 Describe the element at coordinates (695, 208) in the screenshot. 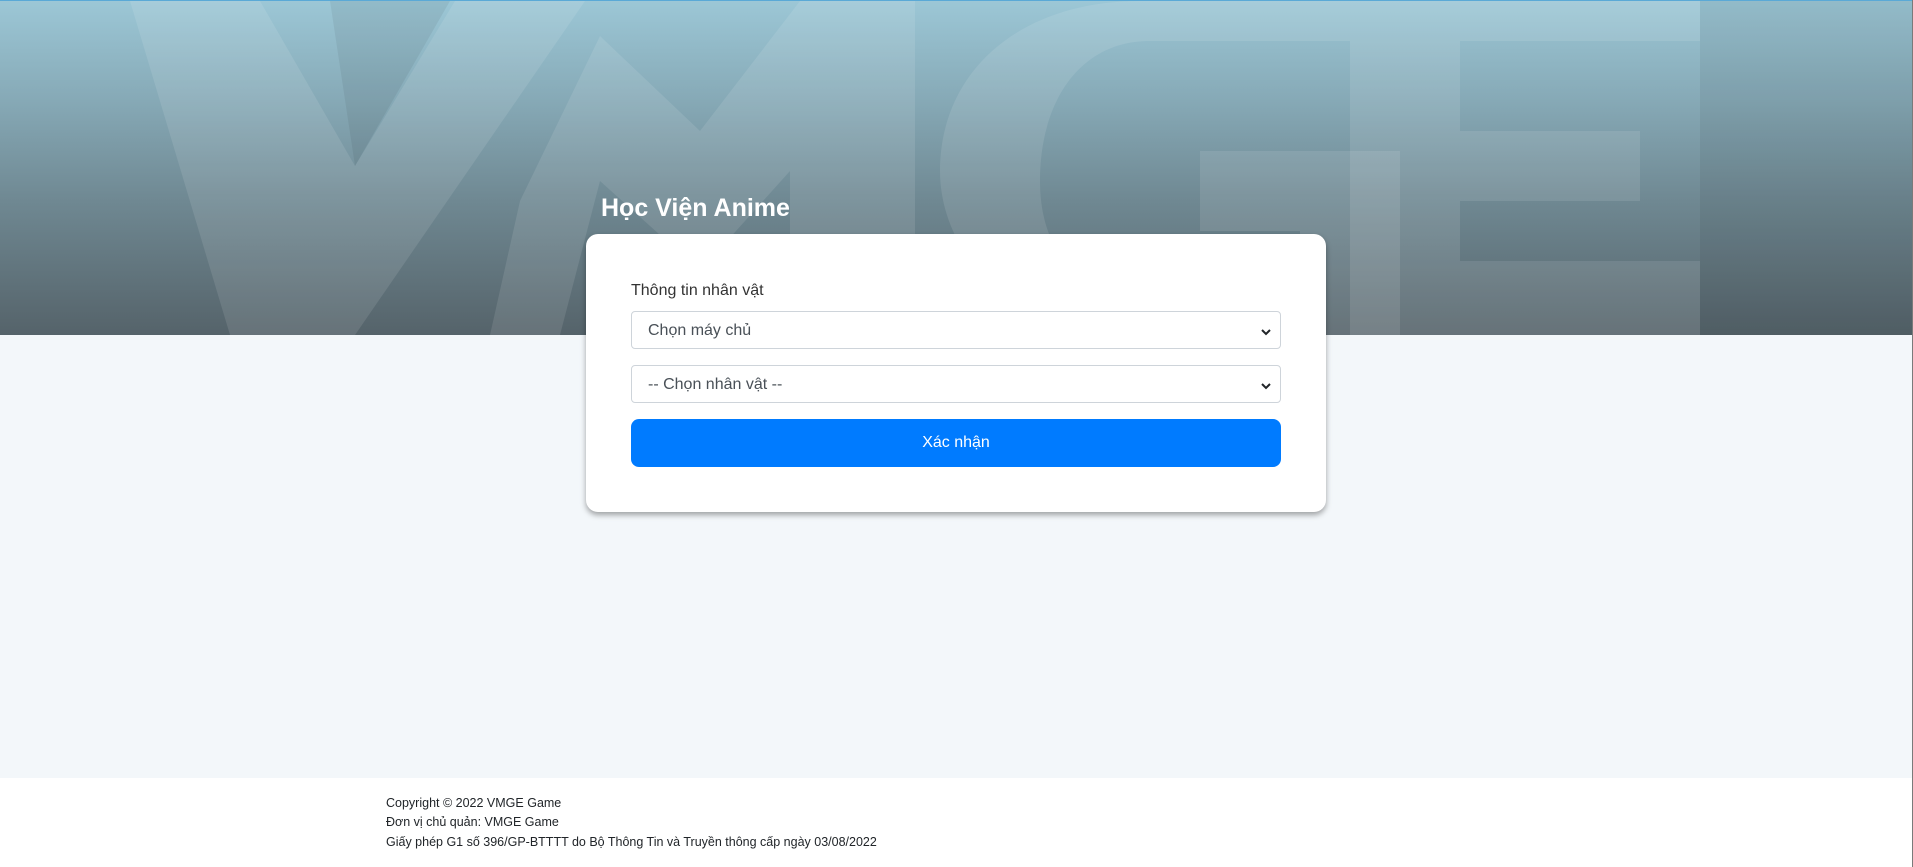

I see `page-title: Học Viện Anime` at that location.